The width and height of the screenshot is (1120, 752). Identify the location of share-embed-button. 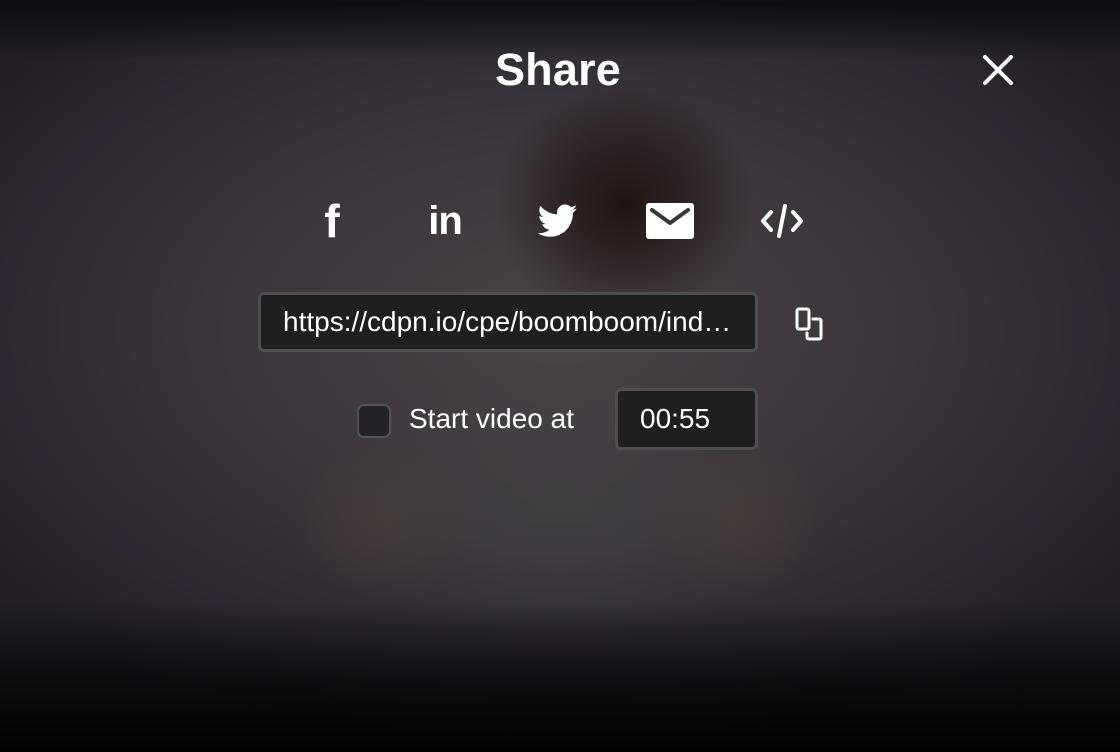
(782, 221).